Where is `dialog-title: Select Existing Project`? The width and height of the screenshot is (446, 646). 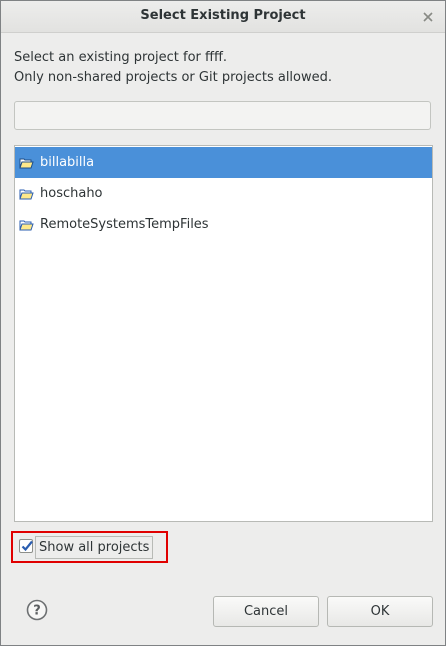 dialog-title: Select Existing Project is located at coordinates (223, 15).